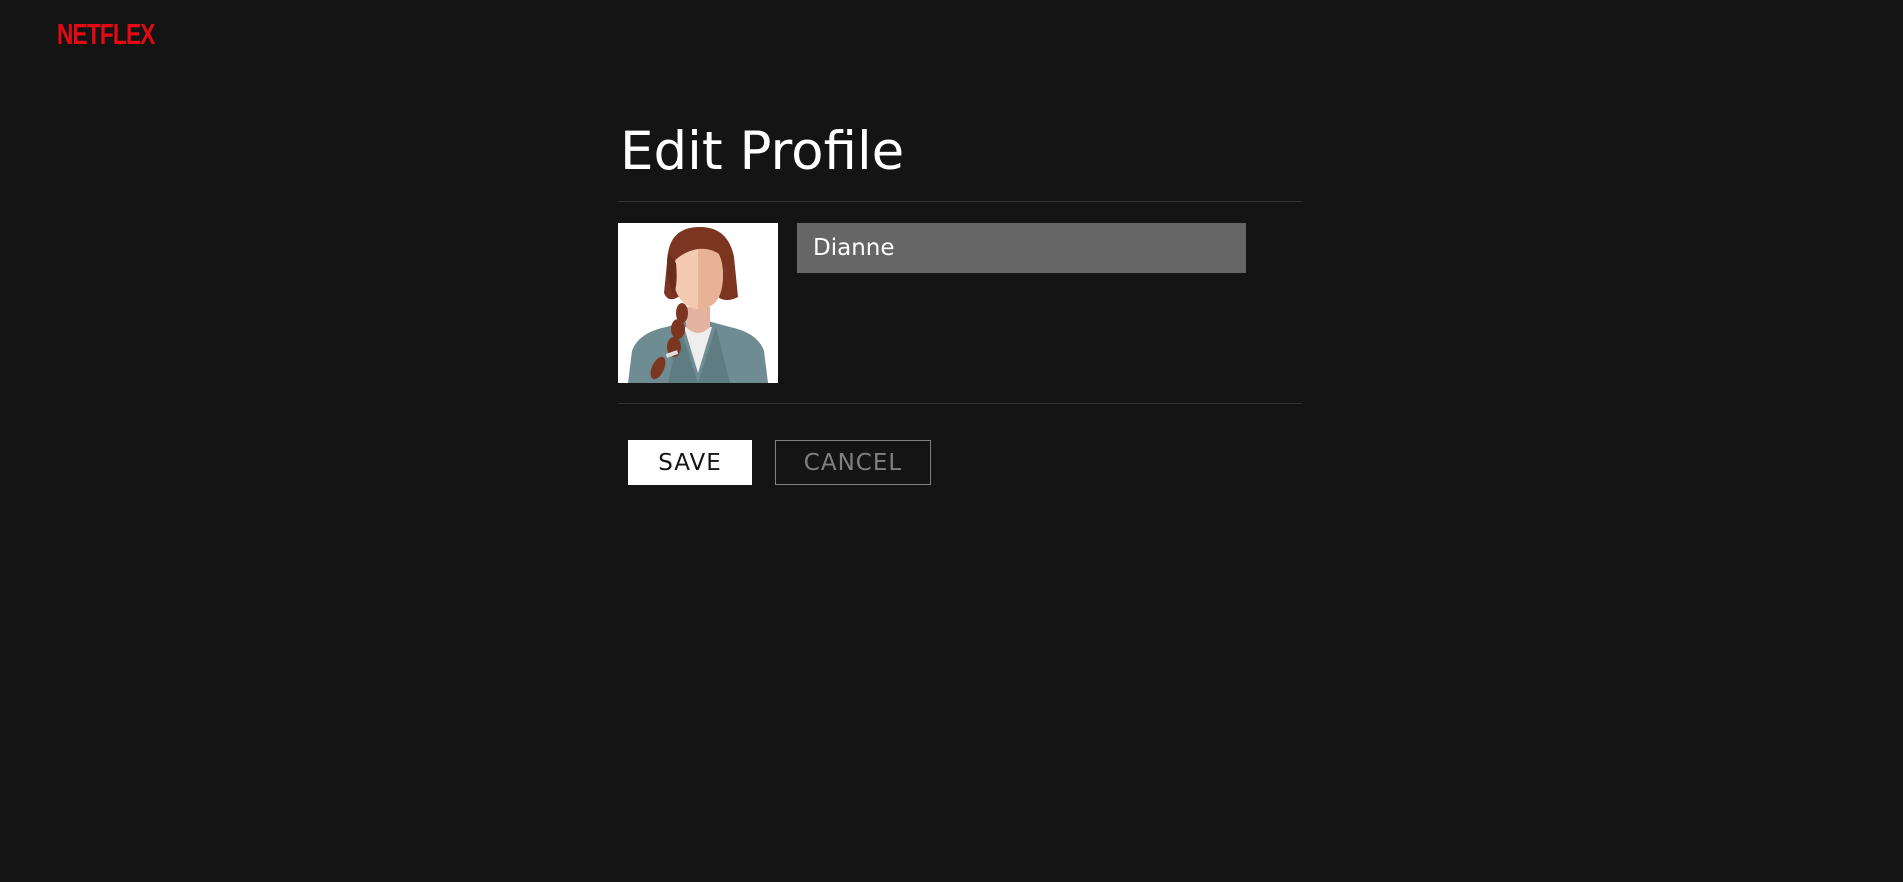 The image size is (1903, 882). I want to click on page-title: Edit Profile, so click(762, 151).